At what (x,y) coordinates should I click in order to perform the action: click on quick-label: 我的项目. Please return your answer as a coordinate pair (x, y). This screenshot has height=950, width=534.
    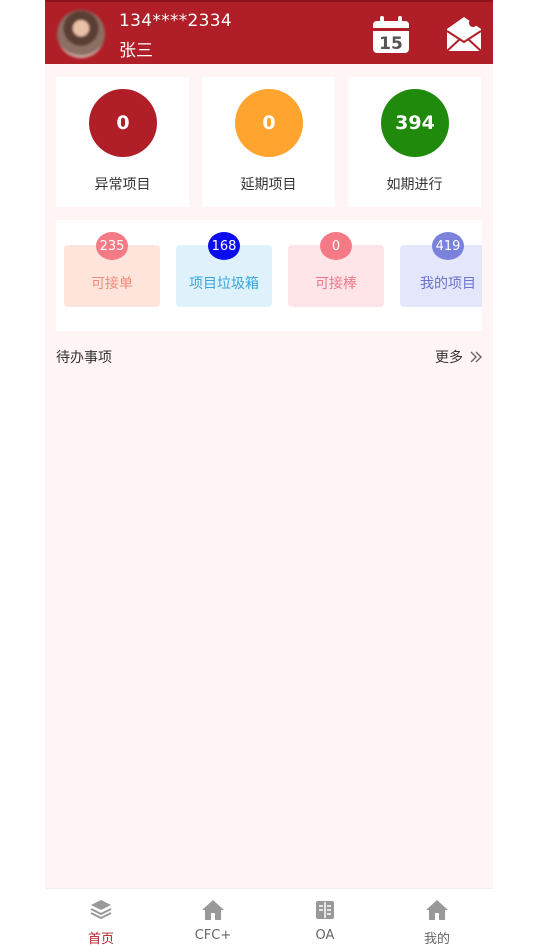
    Looking at the image, I should click on (448, 284).